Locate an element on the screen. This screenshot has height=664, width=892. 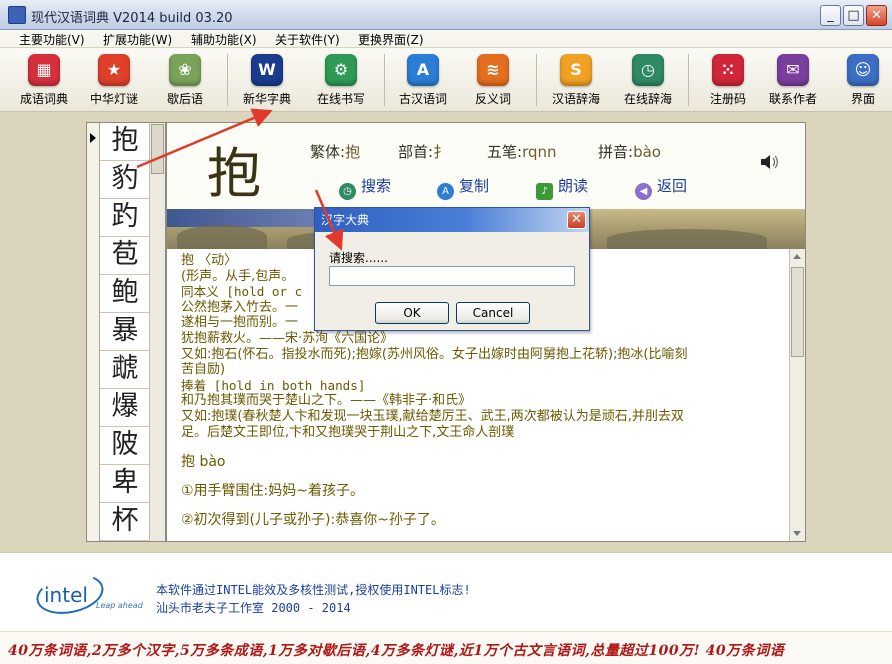
entry-character: 抱 is located at coordinates (234, 173).